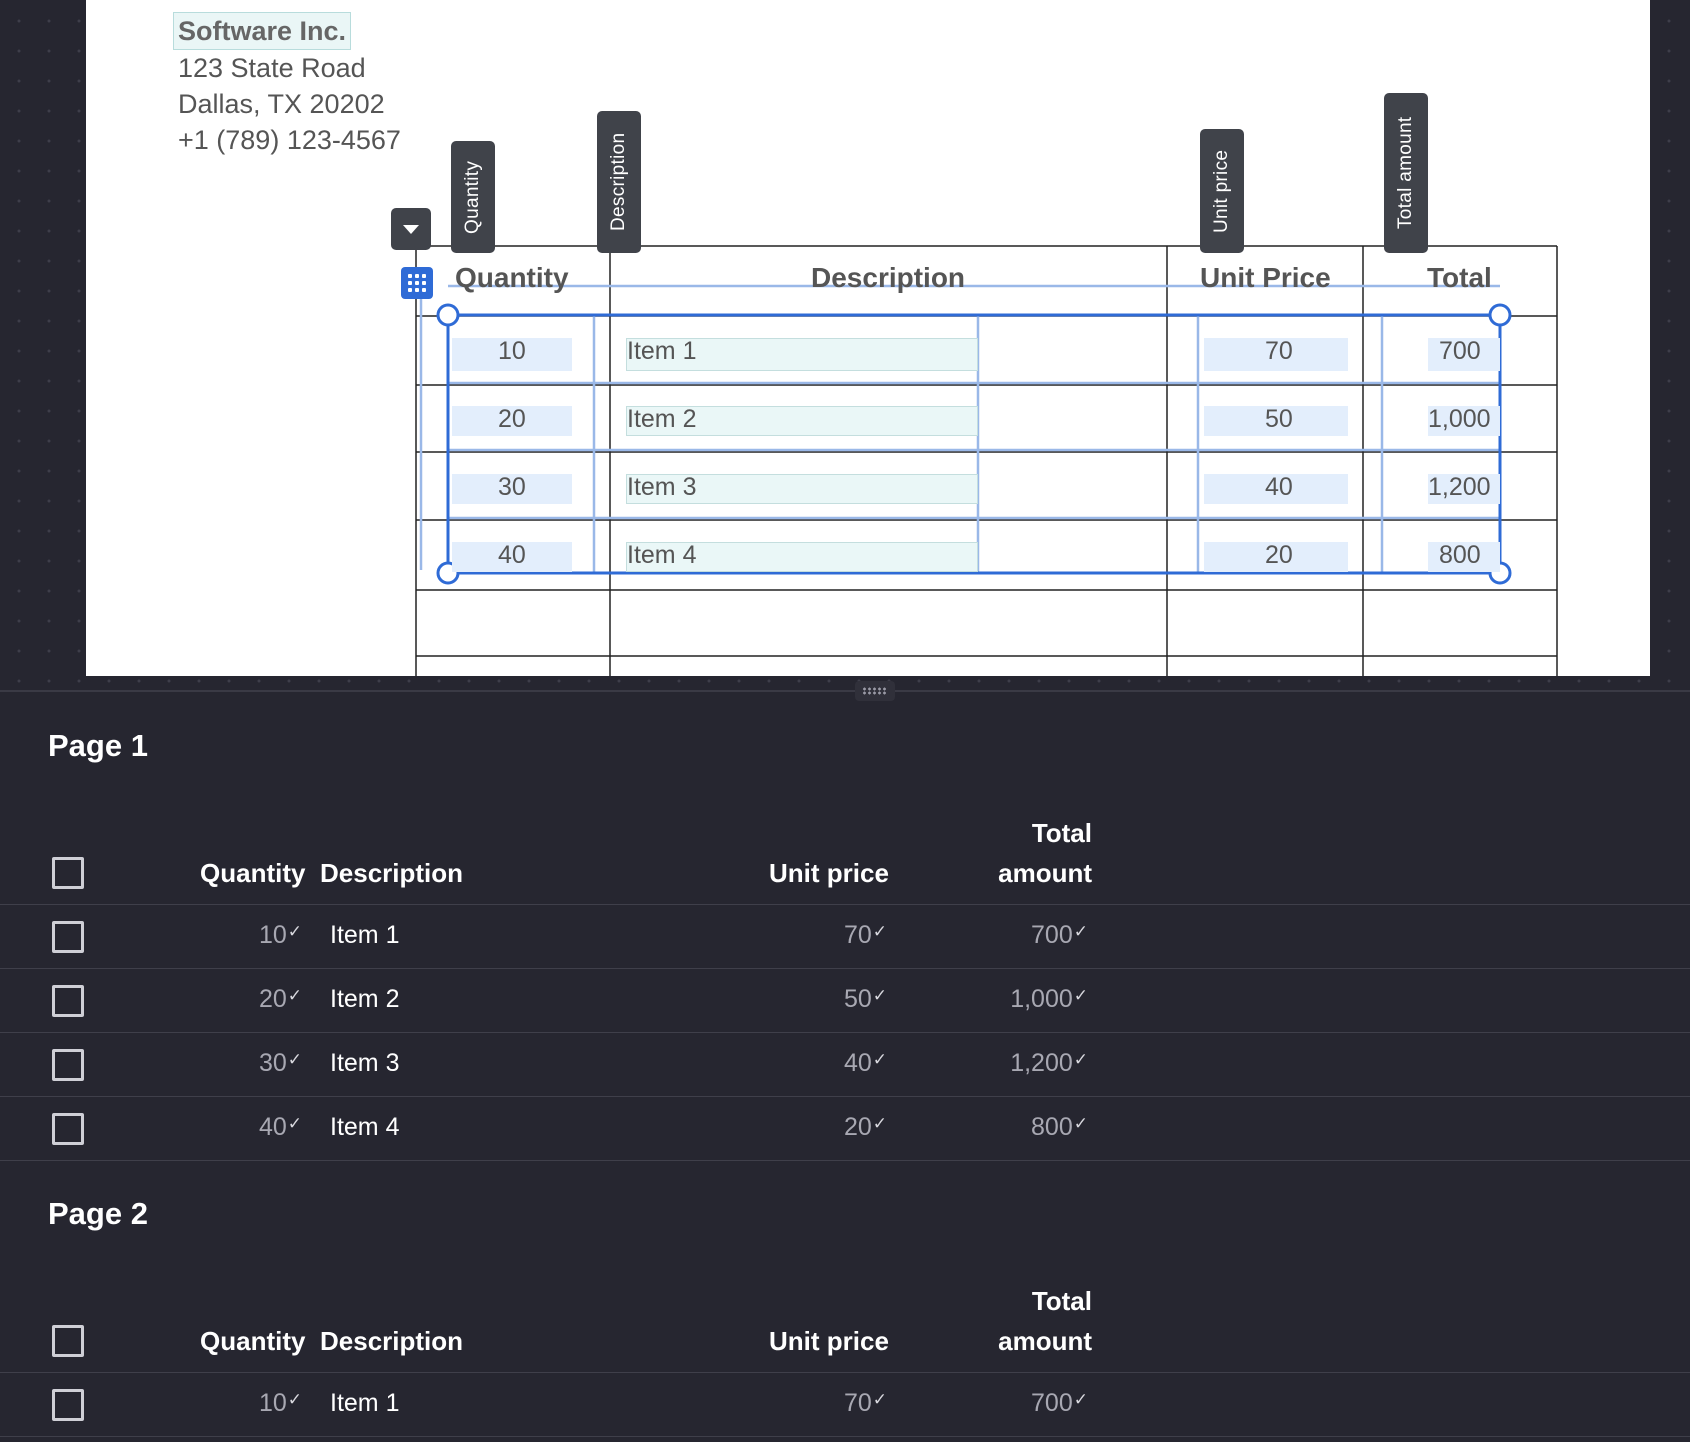  Describe the element at coordinates (1459, 419) in the screenshot. I see `doc-cell-total: 1,000` at that location.